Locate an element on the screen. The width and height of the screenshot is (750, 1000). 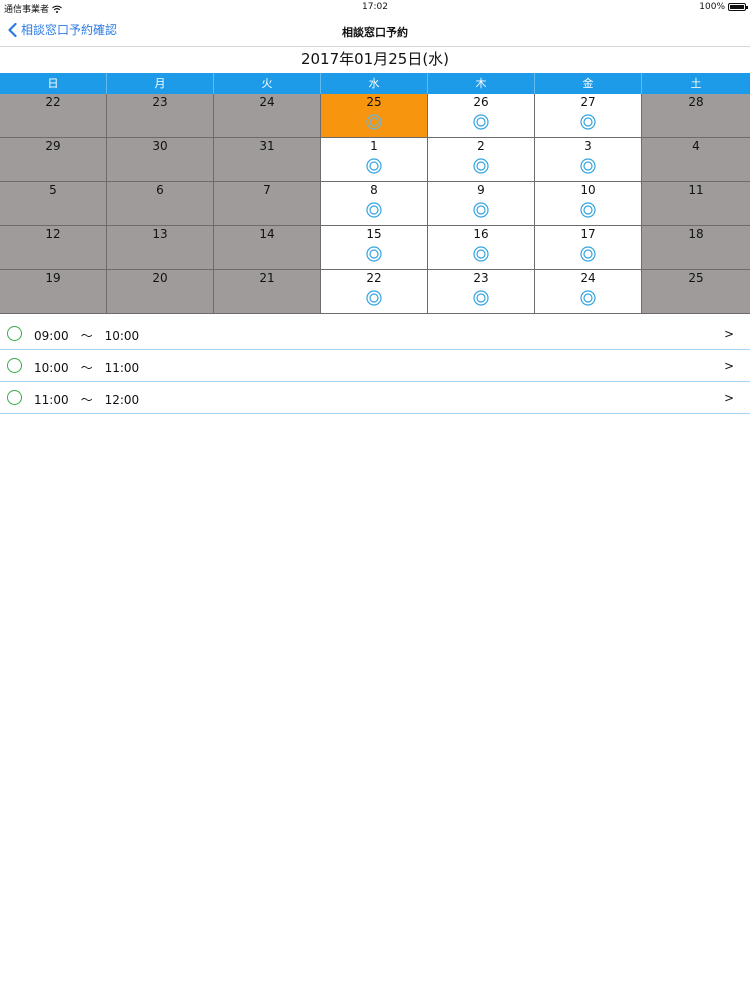
weekday-label: 土 is located at coordinates (696, 83).